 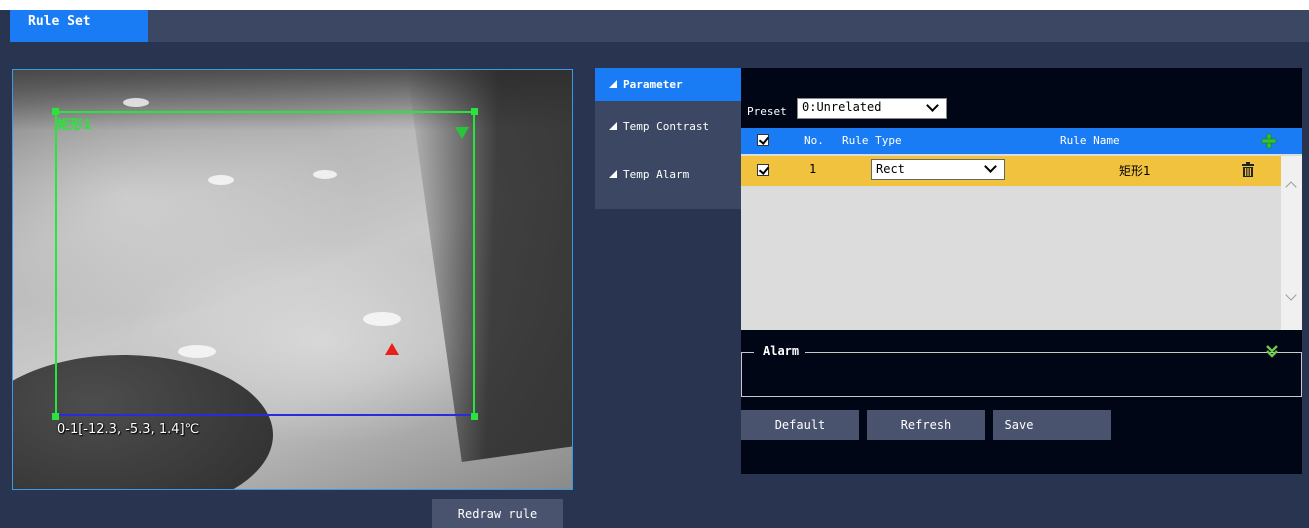 I want to click on row-checkbox, so click(x=763, y=170).